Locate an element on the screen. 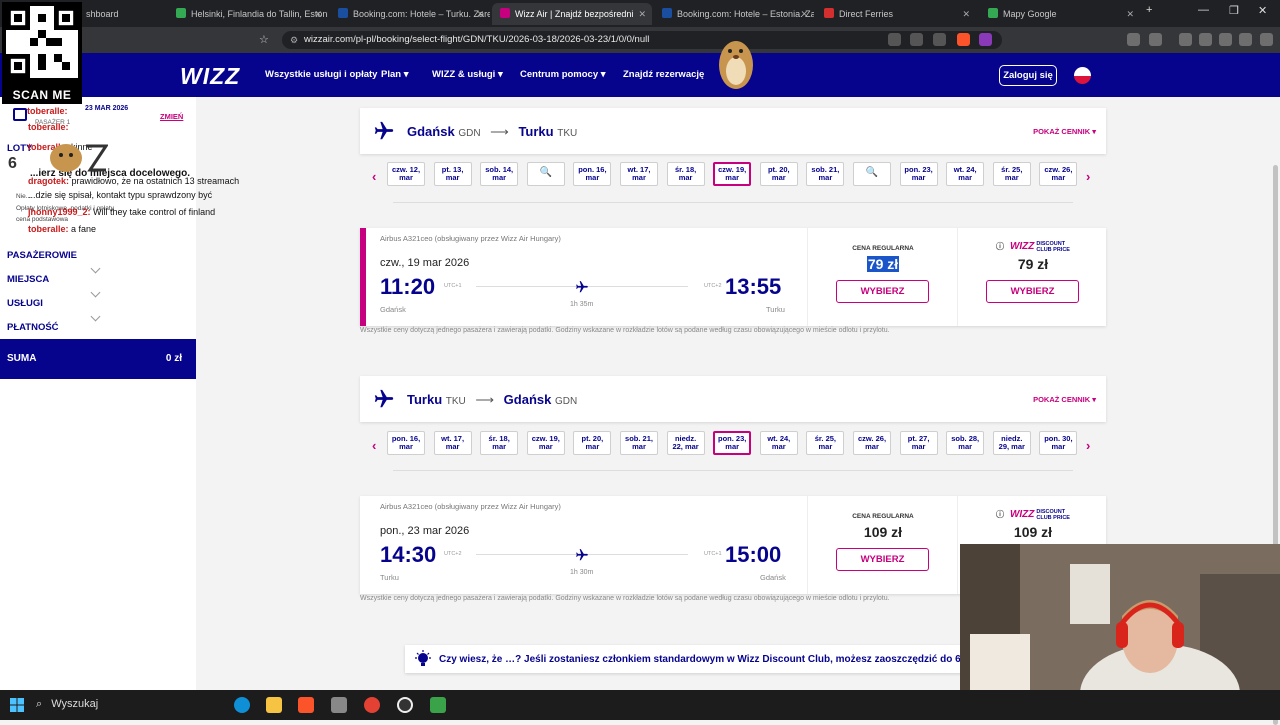  date-tile: niedz. 22, mar is located at coordinates (685, 443).